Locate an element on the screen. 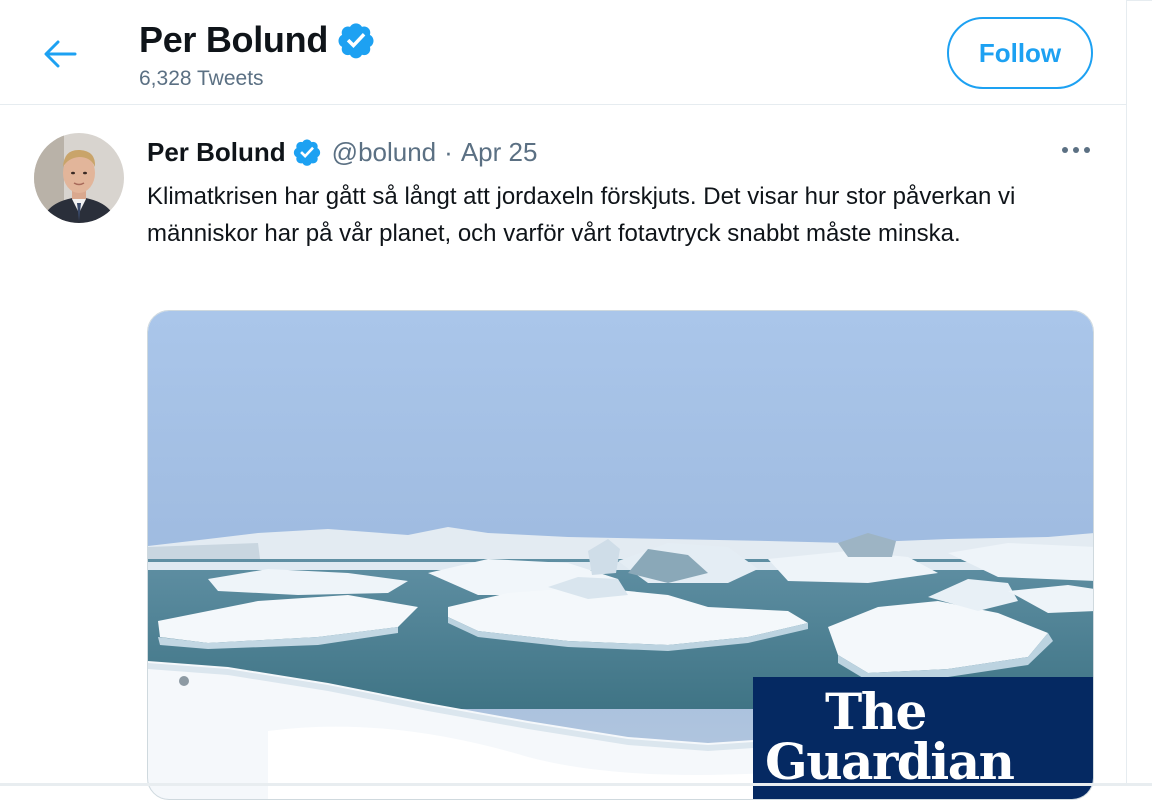 This screenshot has width=1152, height=800. profile-name: Per Bolund is located at coordinates (234, 39).